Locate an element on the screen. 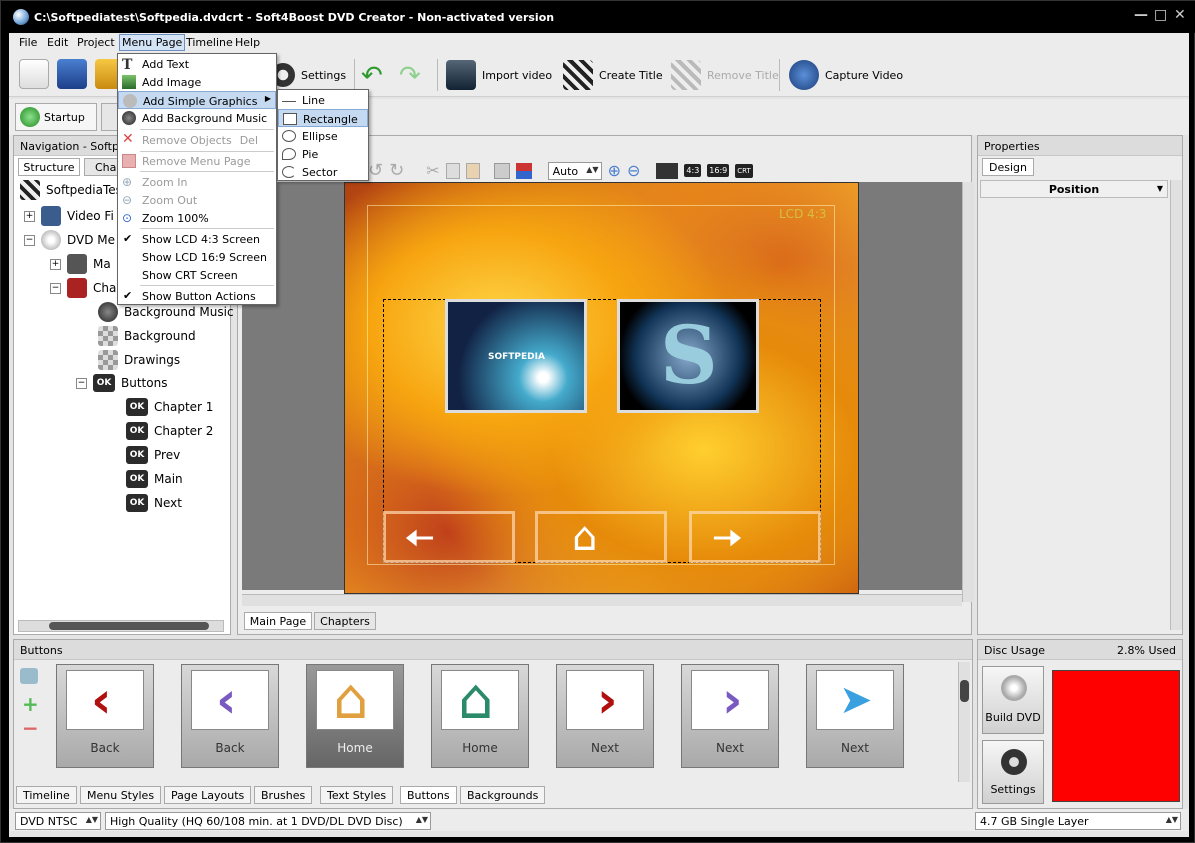 This screenshot has height=843, width=1195. main-button: ⌂ is located at coordinates (601, 537).